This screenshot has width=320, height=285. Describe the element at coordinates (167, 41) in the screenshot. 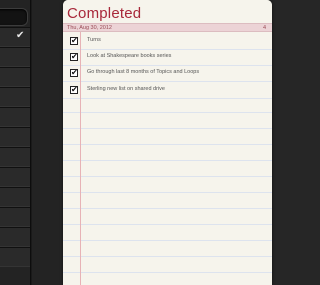

I see `task-row: ✔ Turns` at that location.